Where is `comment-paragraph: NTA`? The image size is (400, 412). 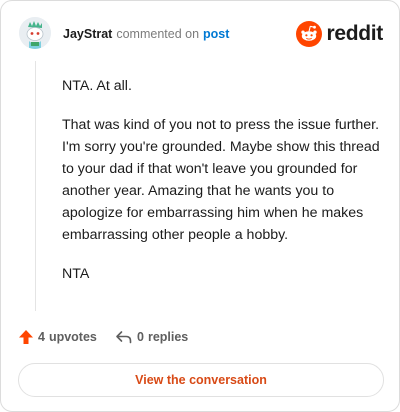
comment-paragraph: NTA is located at coordinates (76, 274).